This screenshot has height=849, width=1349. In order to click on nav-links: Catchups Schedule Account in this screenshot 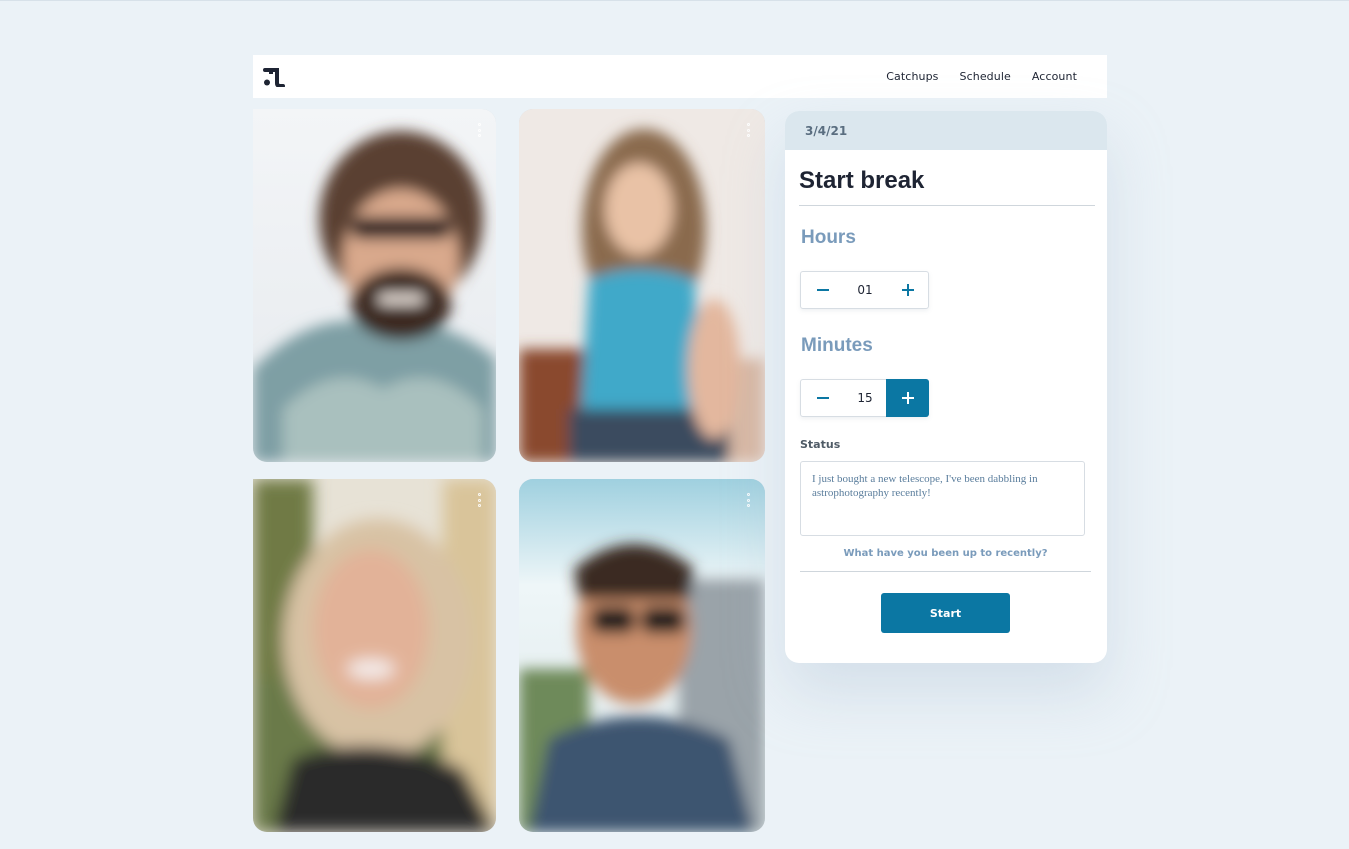, I will do `click(981, 76)`.